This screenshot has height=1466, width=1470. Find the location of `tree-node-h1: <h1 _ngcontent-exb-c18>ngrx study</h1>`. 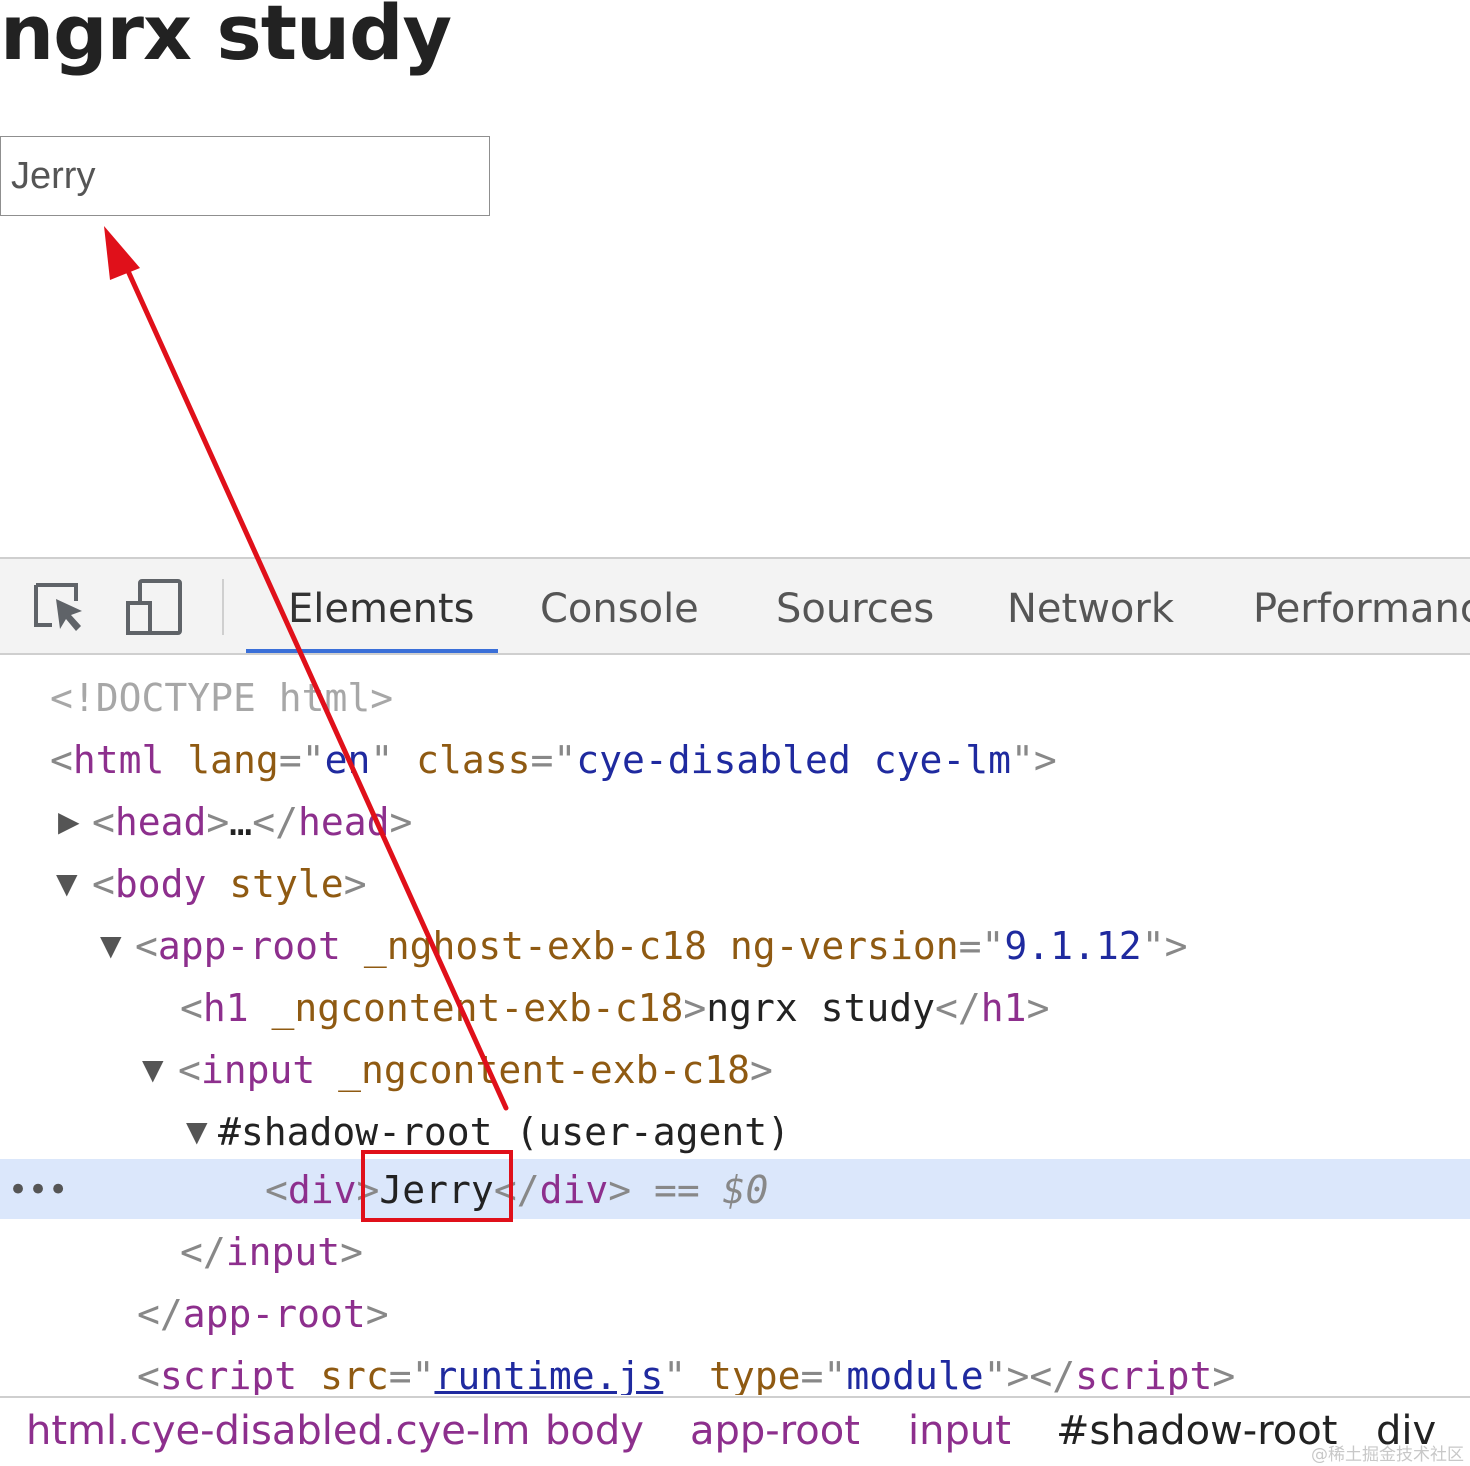

tree-node-h1: <h1 _ngcontent-exb-c18>ngrx study</h1> is located at coordinates (735, 1008).